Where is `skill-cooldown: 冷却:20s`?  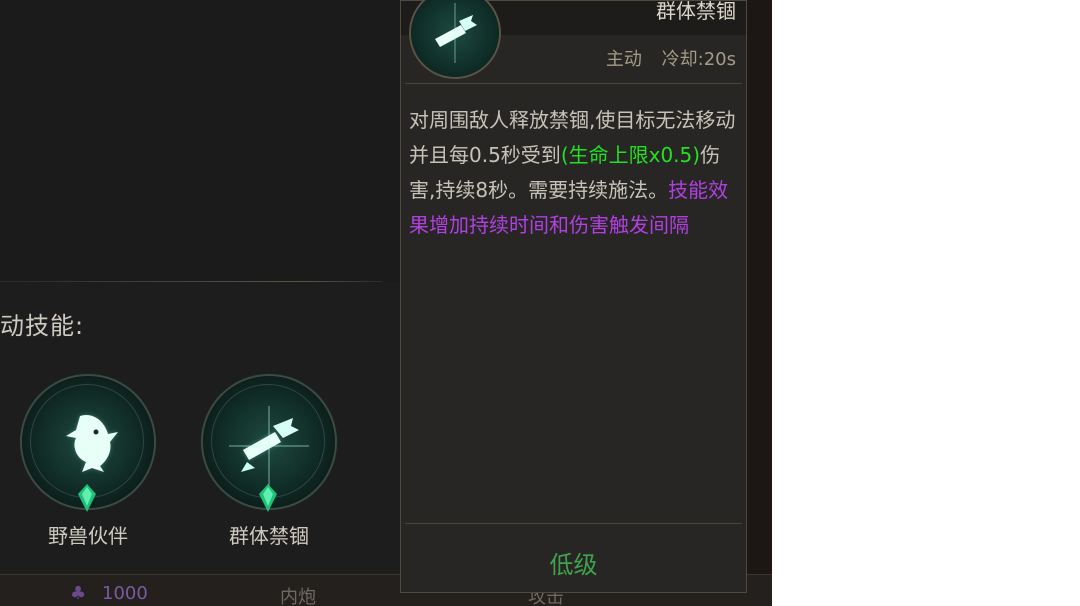 skill-cooldown: 冷却:20s is located at coordinates (698, 59).